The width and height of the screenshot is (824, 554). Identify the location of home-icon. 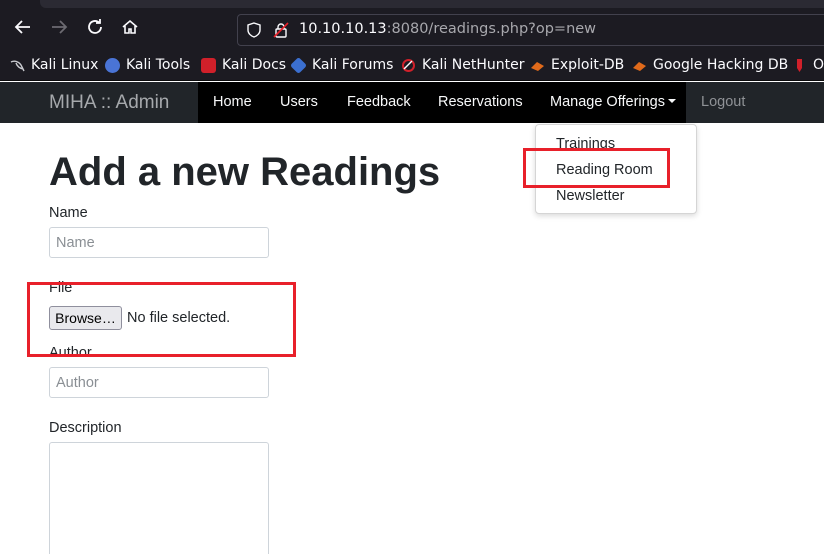
(130, 31).